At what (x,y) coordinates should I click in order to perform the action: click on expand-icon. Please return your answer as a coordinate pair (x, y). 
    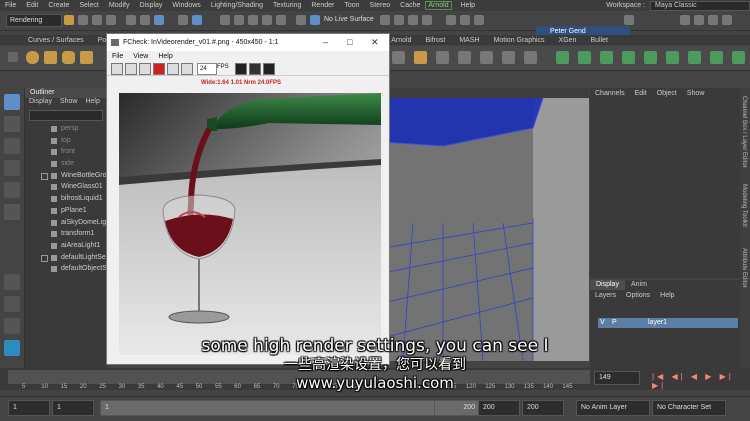
    Looking at the image, I should click on (44, 176).